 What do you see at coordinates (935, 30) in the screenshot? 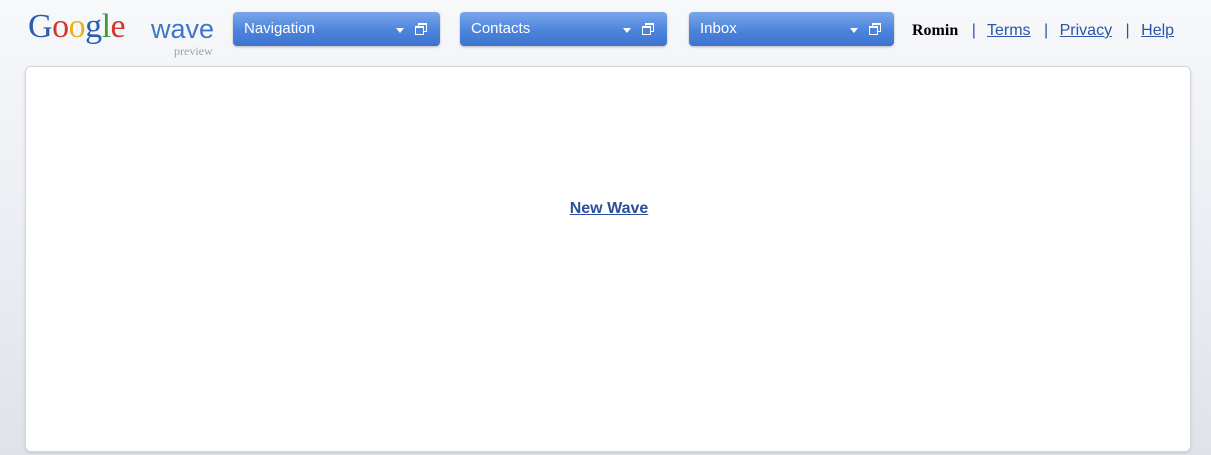
I see `user-name: Romin` at bounding box center [935, 30].